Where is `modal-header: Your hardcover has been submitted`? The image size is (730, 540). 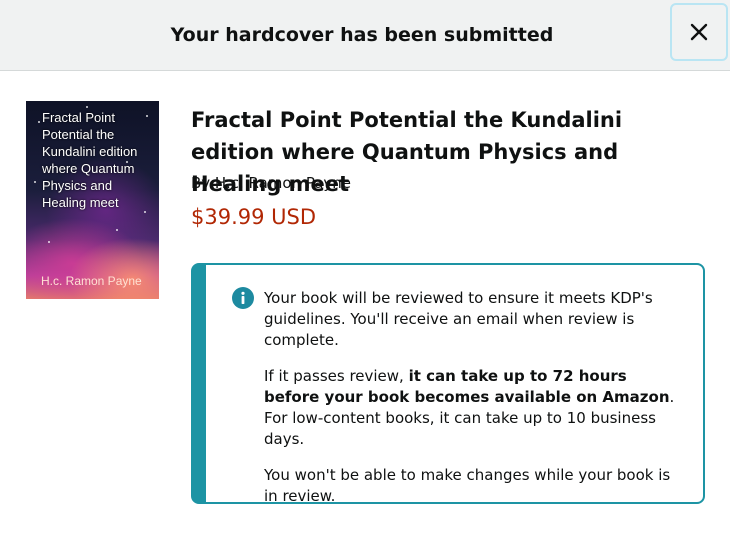
modal-header: Your hardcover has been submitted is located at coordinates (365, 35).